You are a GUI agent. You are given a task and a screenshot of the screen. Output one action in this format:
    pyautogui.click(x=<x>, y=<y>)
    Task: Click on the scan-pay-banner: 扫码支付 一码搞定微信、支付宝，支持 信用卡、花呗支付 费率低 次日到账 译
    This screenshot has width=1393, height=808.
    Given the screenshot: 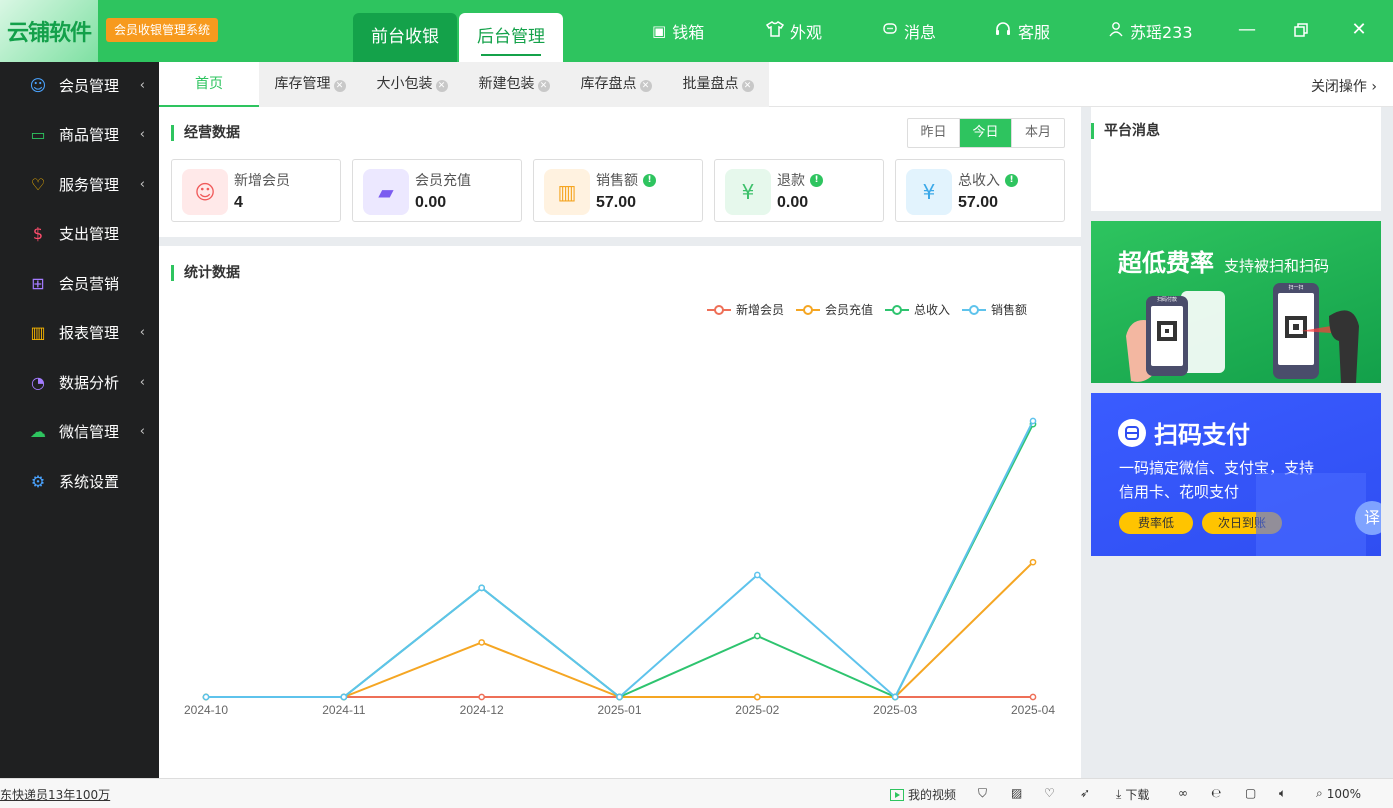 What is the action you would take?
    pyautogui.click(x=1236, y=474)
    